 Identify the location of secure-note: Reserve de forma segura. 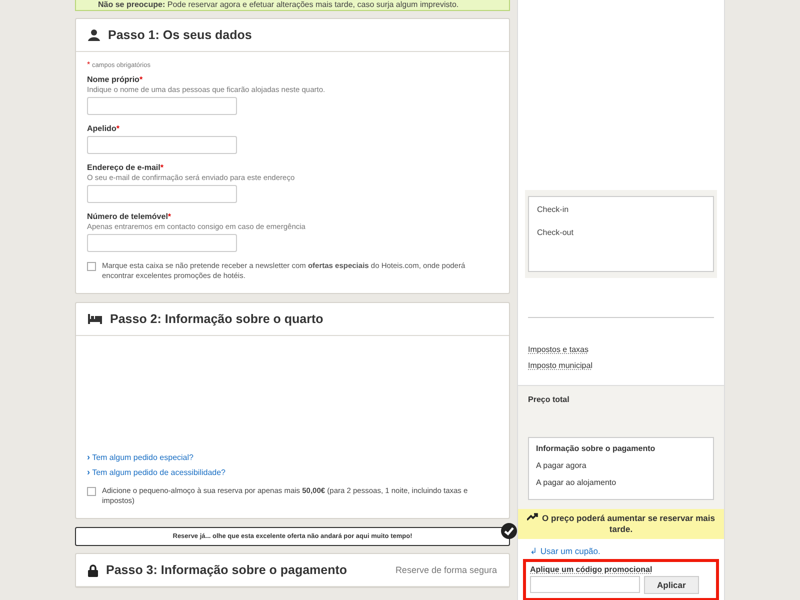
(446, 570).